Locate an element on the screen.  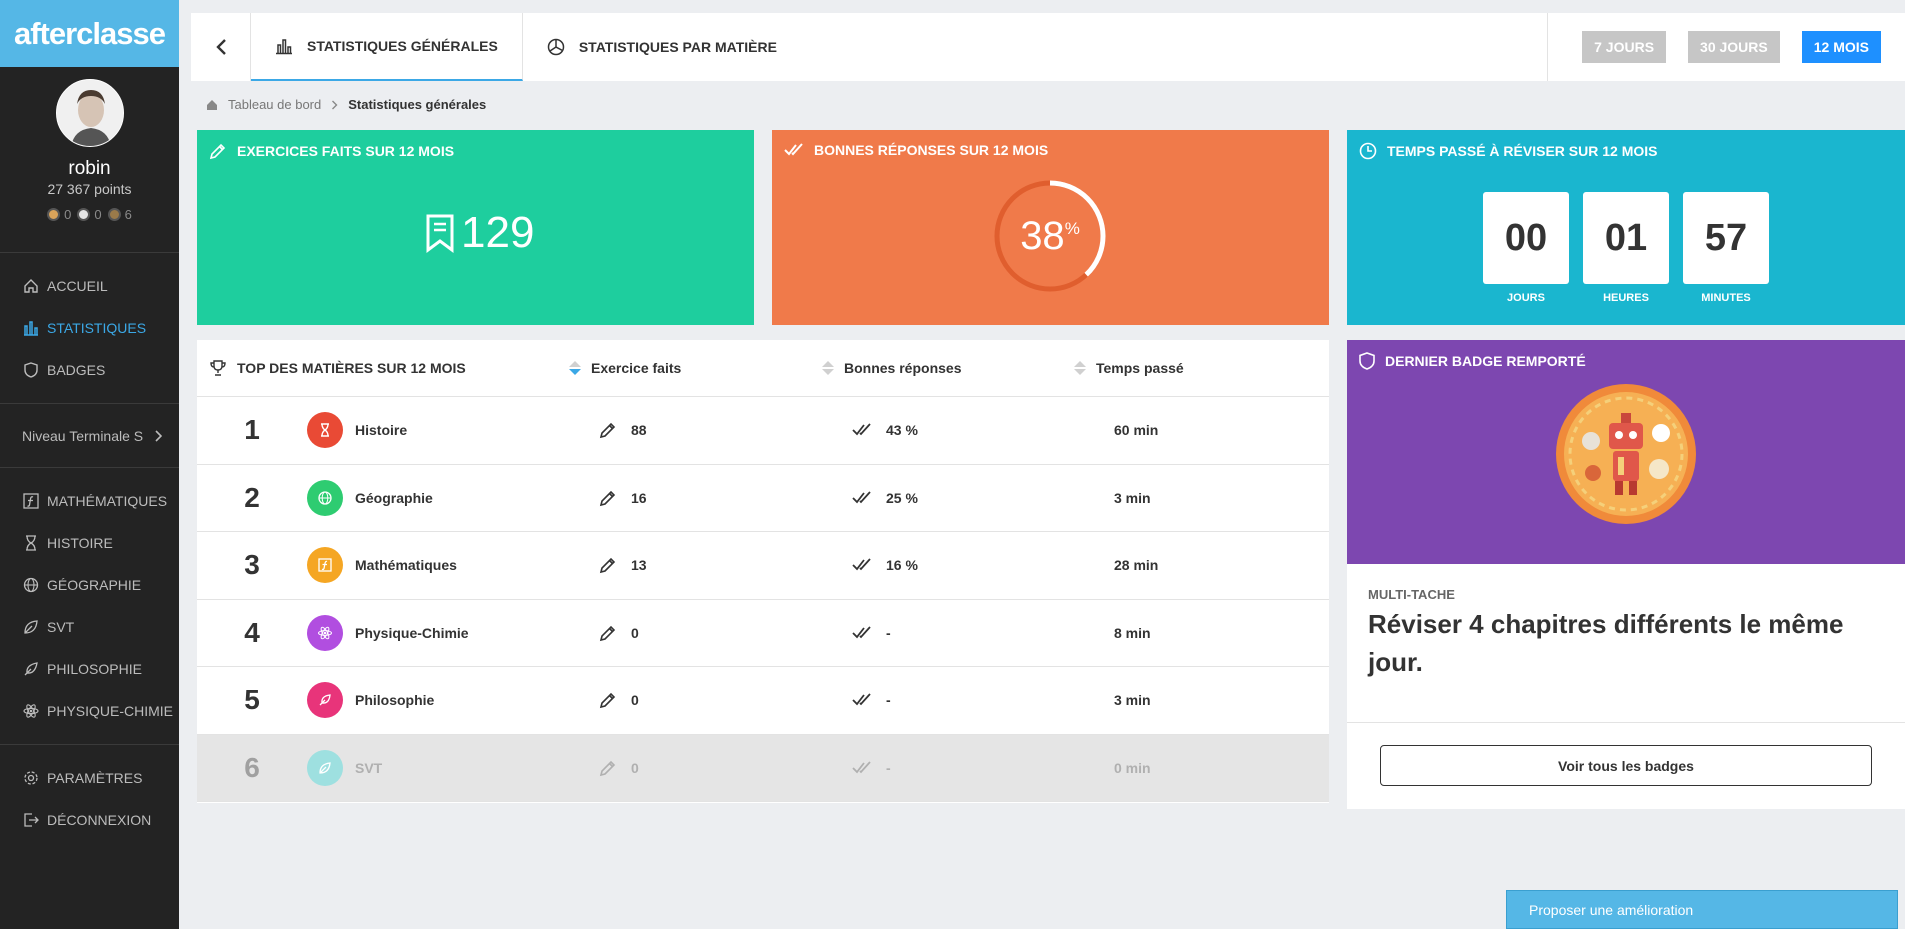
period-7-jours-button: 7 JOURS is located at coordinates (1624, 47).